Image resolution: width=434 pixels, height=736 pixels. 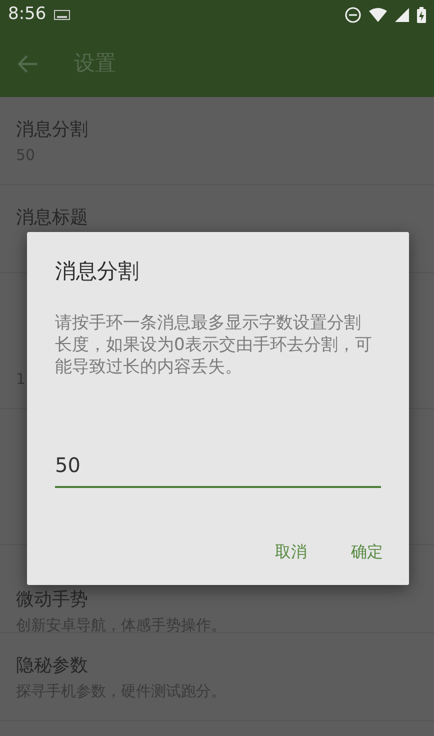 I want to click on wifi-icon, so click(x=378, y=15).